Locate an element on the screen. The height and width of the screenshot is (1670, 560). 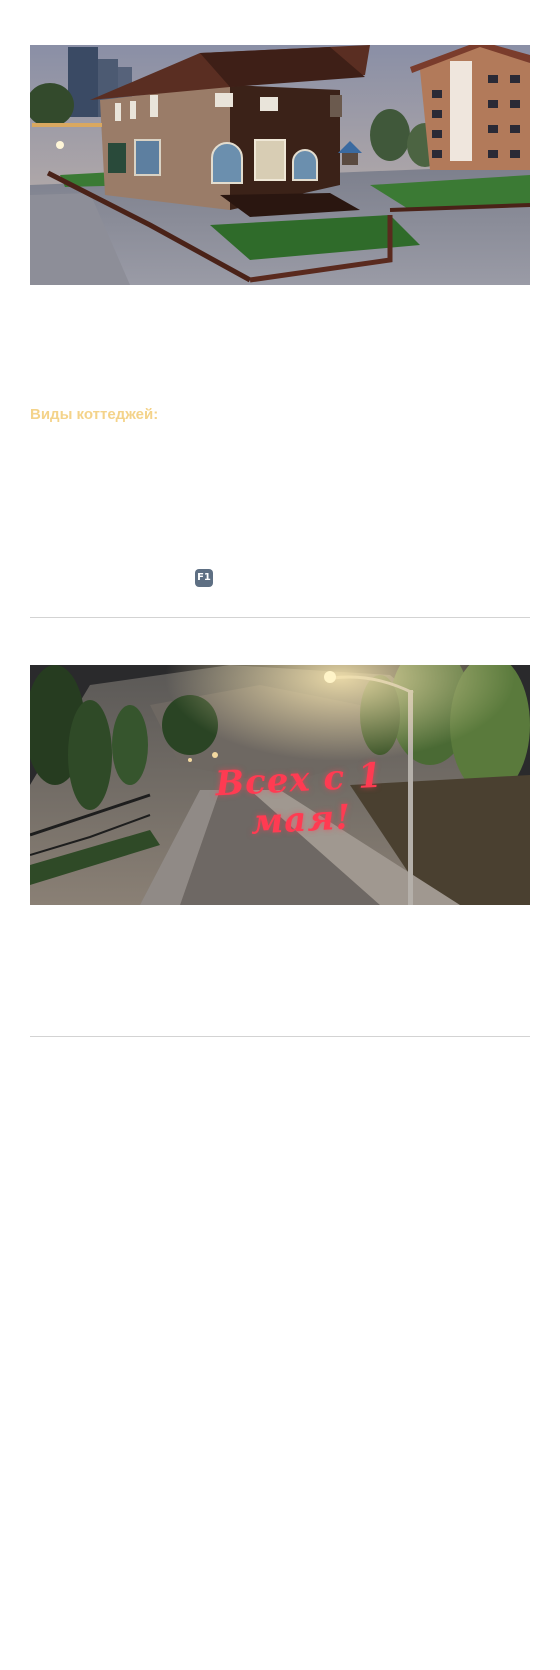
post-cottages is located at coordinates (280, 165).